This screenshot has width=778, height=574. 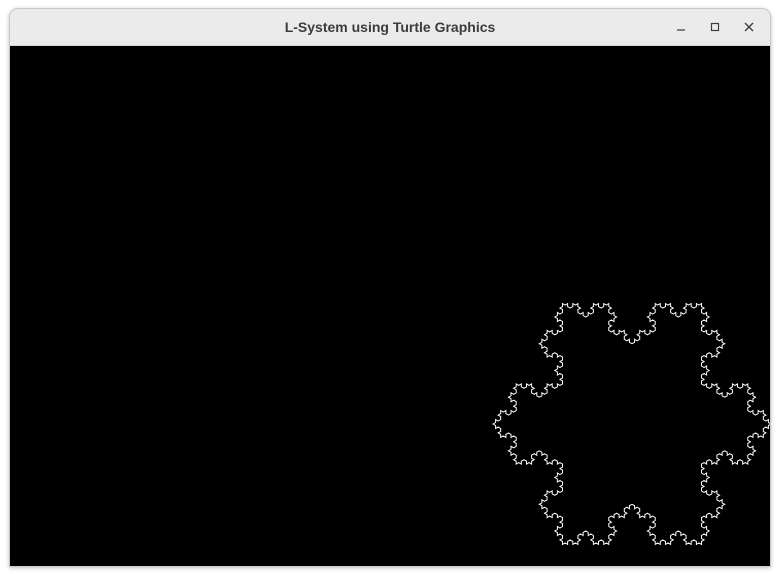 I want to click on maximize-button, so click(x=715, y=27).